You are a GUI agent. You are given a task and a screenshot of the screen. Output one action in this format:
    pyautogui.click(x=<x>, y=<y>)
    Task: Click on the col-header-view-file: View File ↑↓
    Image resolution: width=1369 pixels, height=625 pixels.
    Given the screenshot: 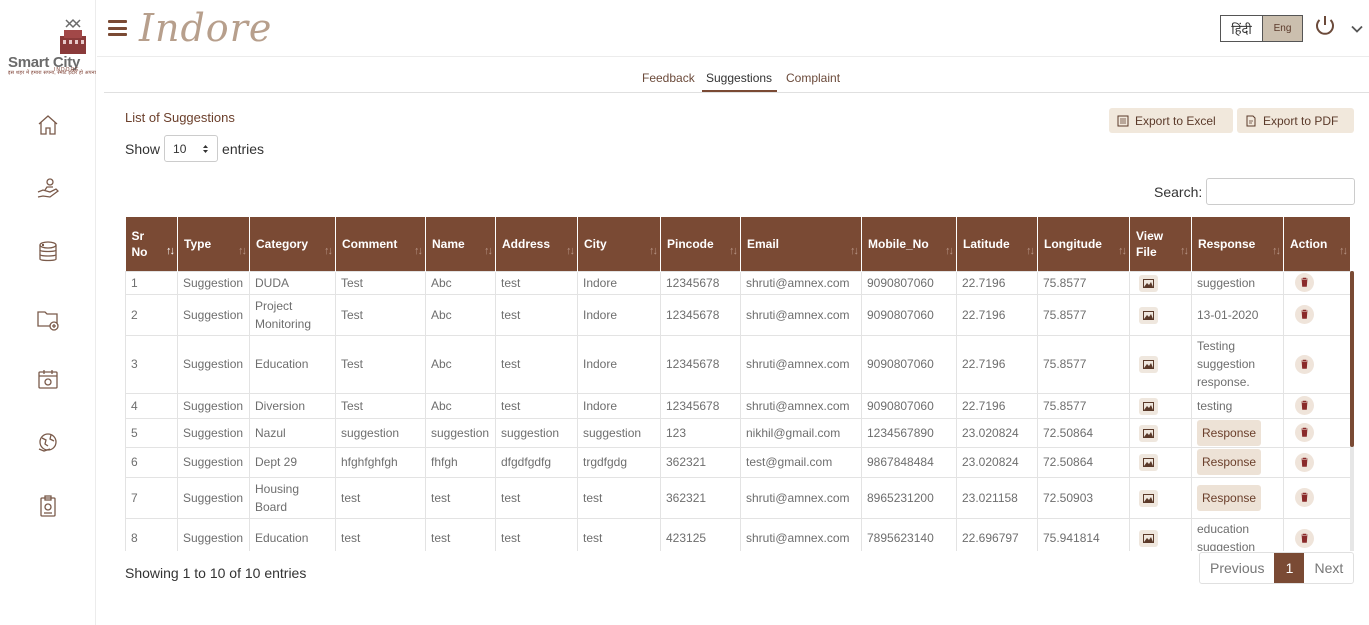 What is the action you would take?
    pyautogui.click(x=1160, y=244)
    